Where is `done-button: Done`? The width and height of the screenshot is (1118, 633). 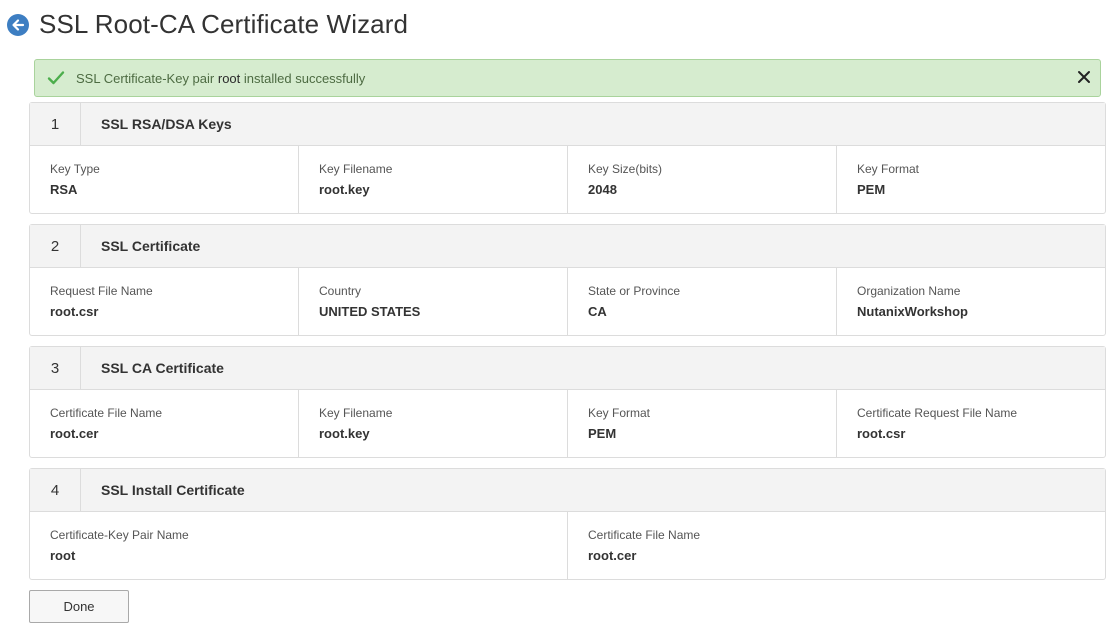
done-button: Done is located at coordinates (79, 606).